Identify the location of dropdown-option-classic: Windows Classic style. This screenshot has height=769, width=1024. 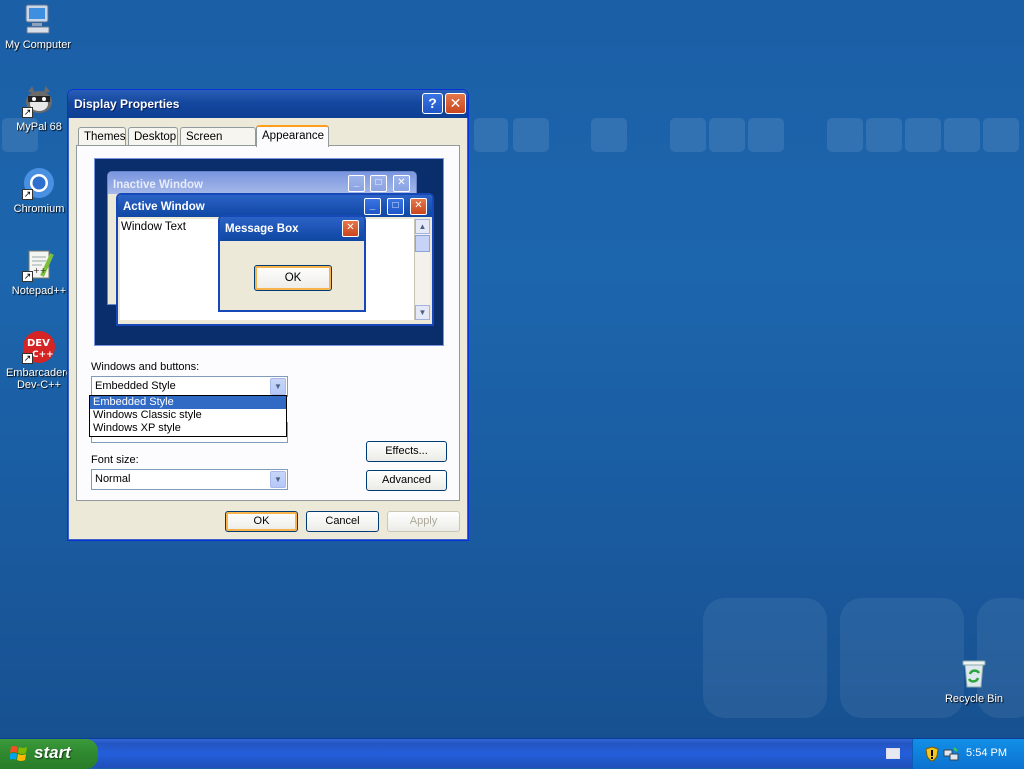
(188, 415).